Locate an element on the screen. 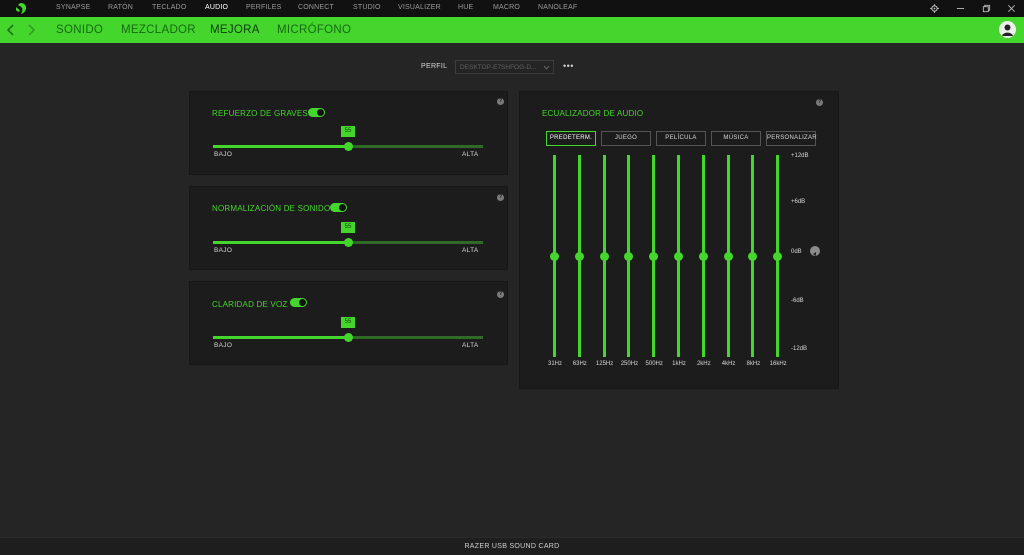 This screenshot has height=555, width=1024. tab-microfono: MICRÓFONO is located at coordinates (314, 30).